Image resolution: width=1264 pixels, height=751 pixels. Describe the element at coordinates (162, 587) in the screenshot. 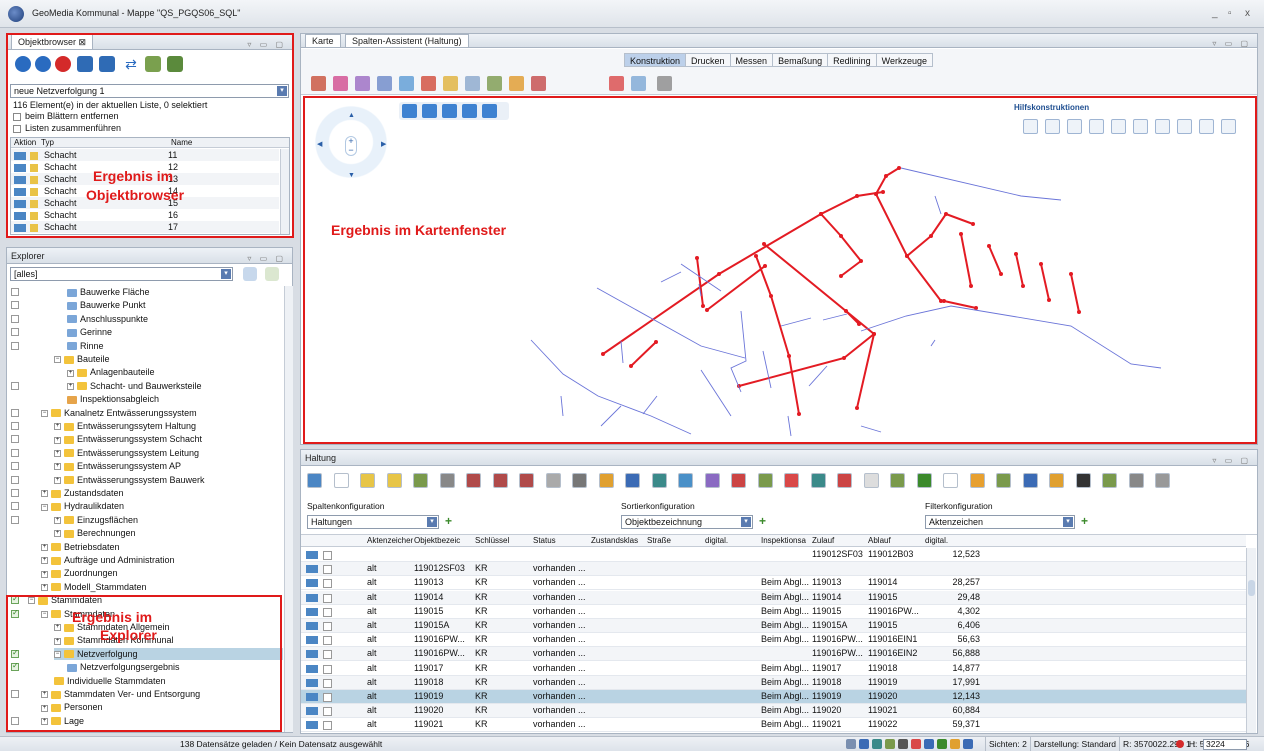

I see `tree-item: + Modell_Stammdaten` at that location.